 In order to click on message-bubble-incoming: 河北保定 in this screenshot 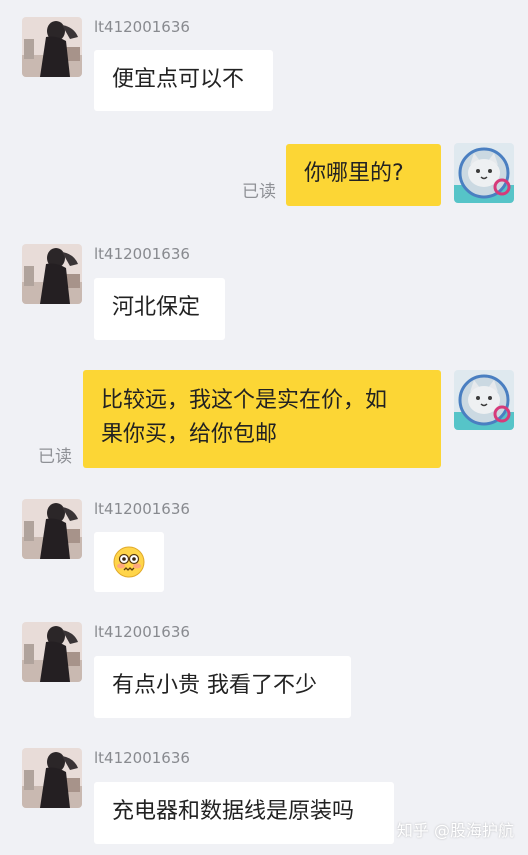, I will do `click(159, 309)`.